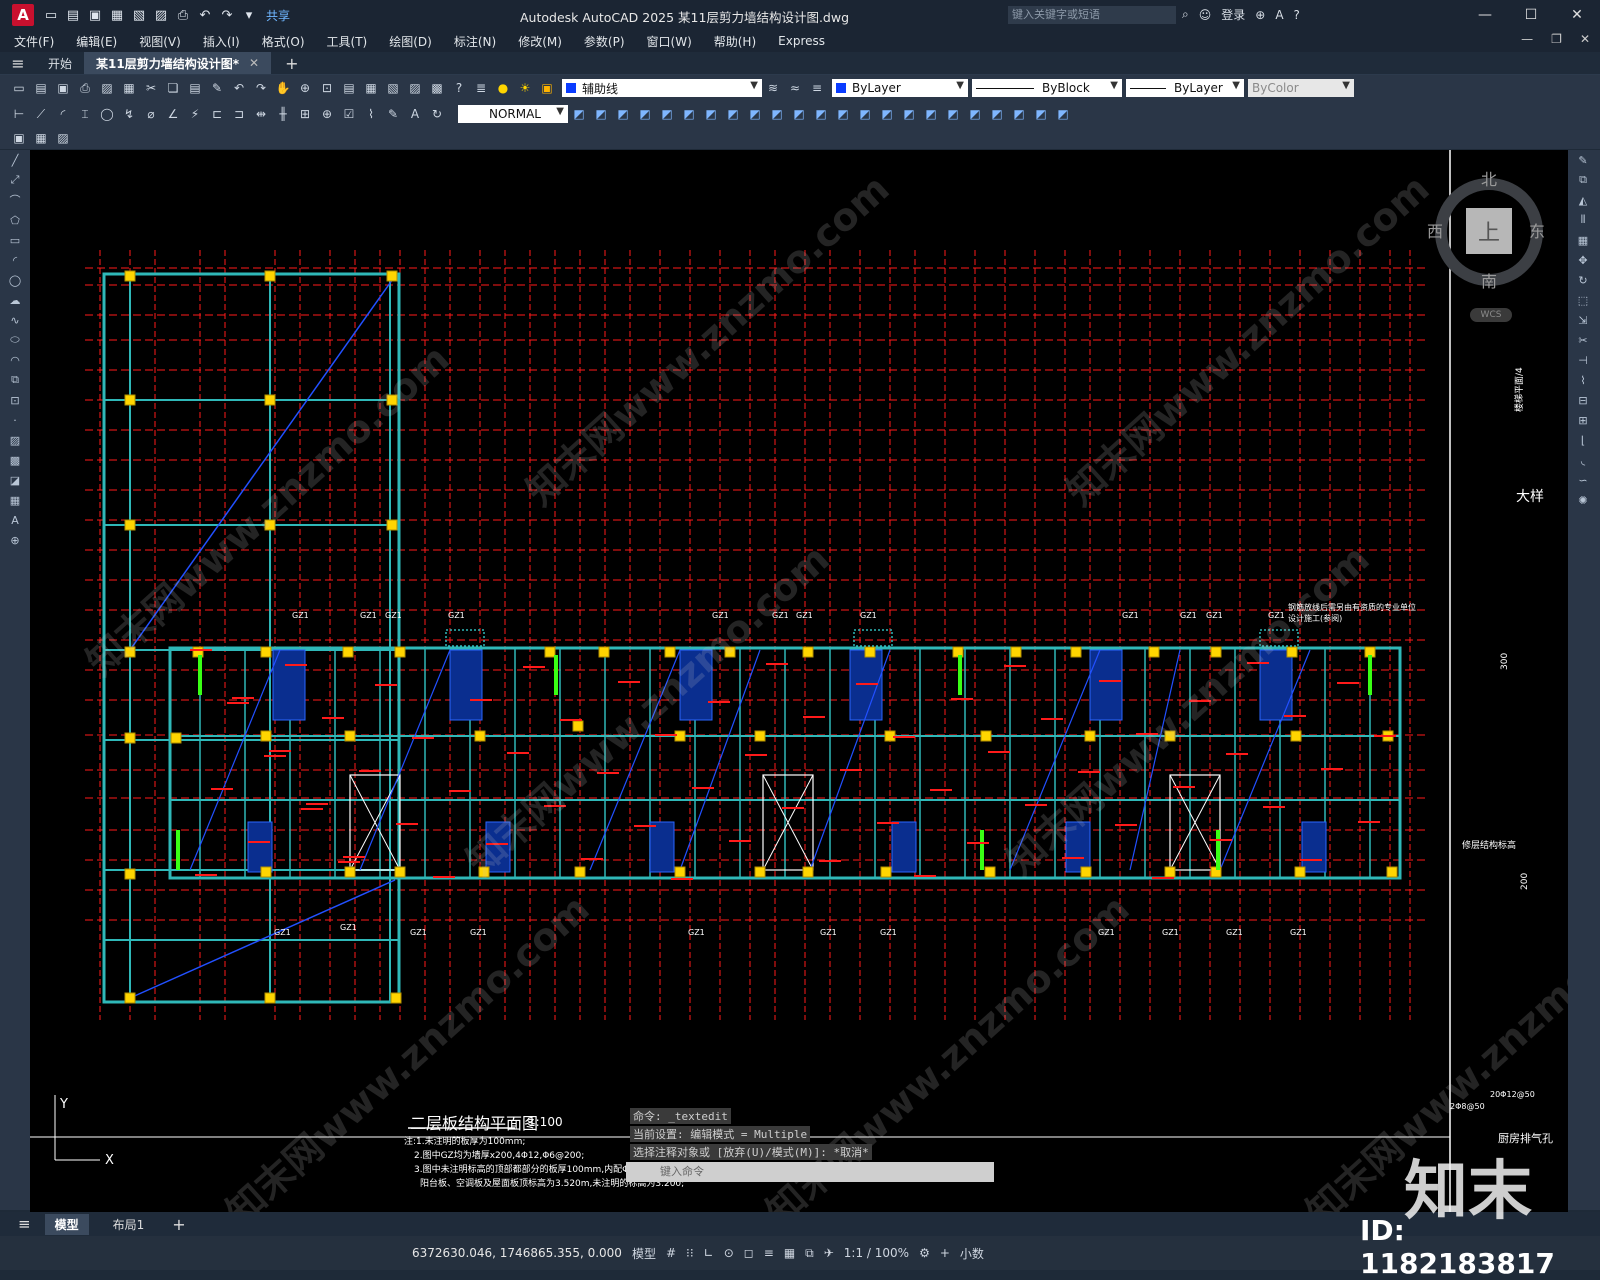 Image resolution: width=1600 pixels, height=1280 pixels. Describe the element at coordinates (85, 114) in the screenshot. I see `dim-ordinate-icon: ⌶` at that location.